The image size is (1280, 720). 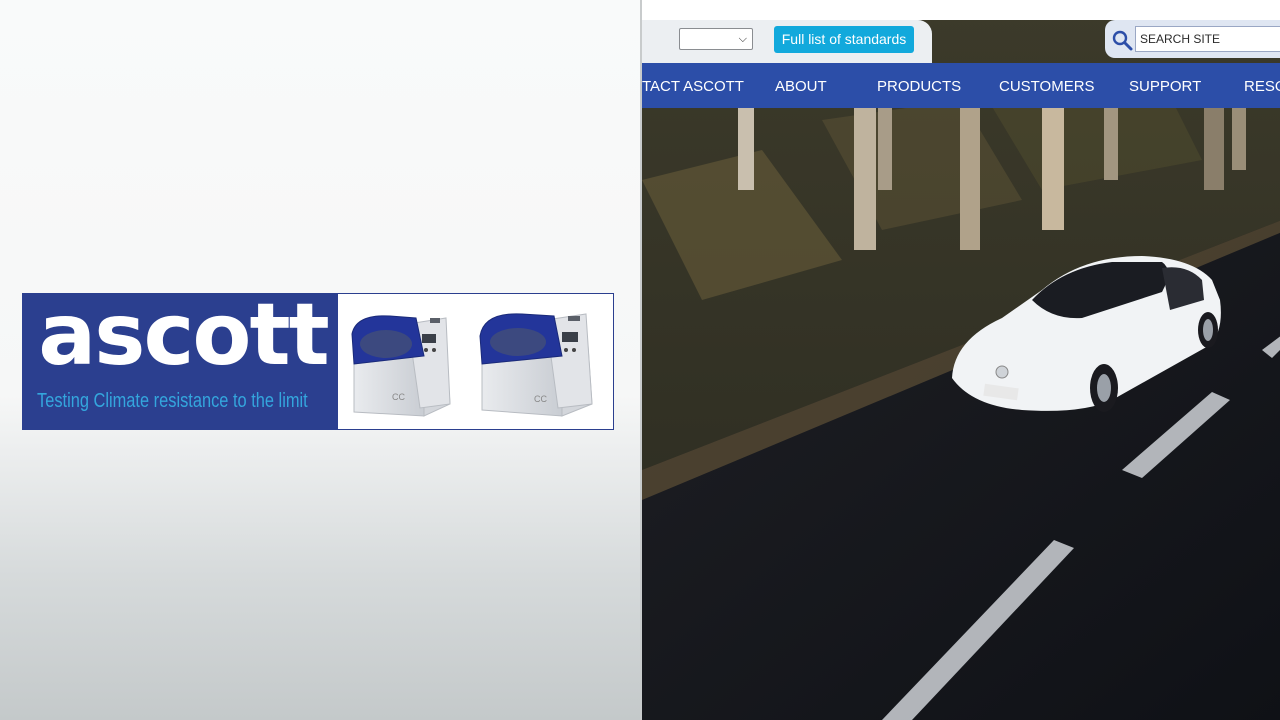 What do you see at coordinates (844, 39) in the screenshot?
I see `full-list-of-standards-button: Full list of standards` at bounding box center [844, 39].